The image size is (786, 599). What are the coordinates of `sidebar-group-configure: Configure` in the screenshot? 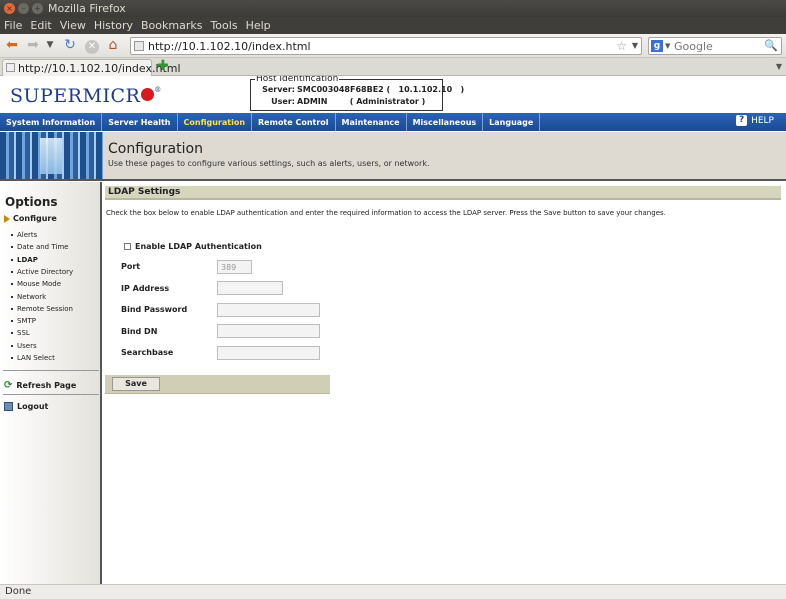 It's located at (30, 218).